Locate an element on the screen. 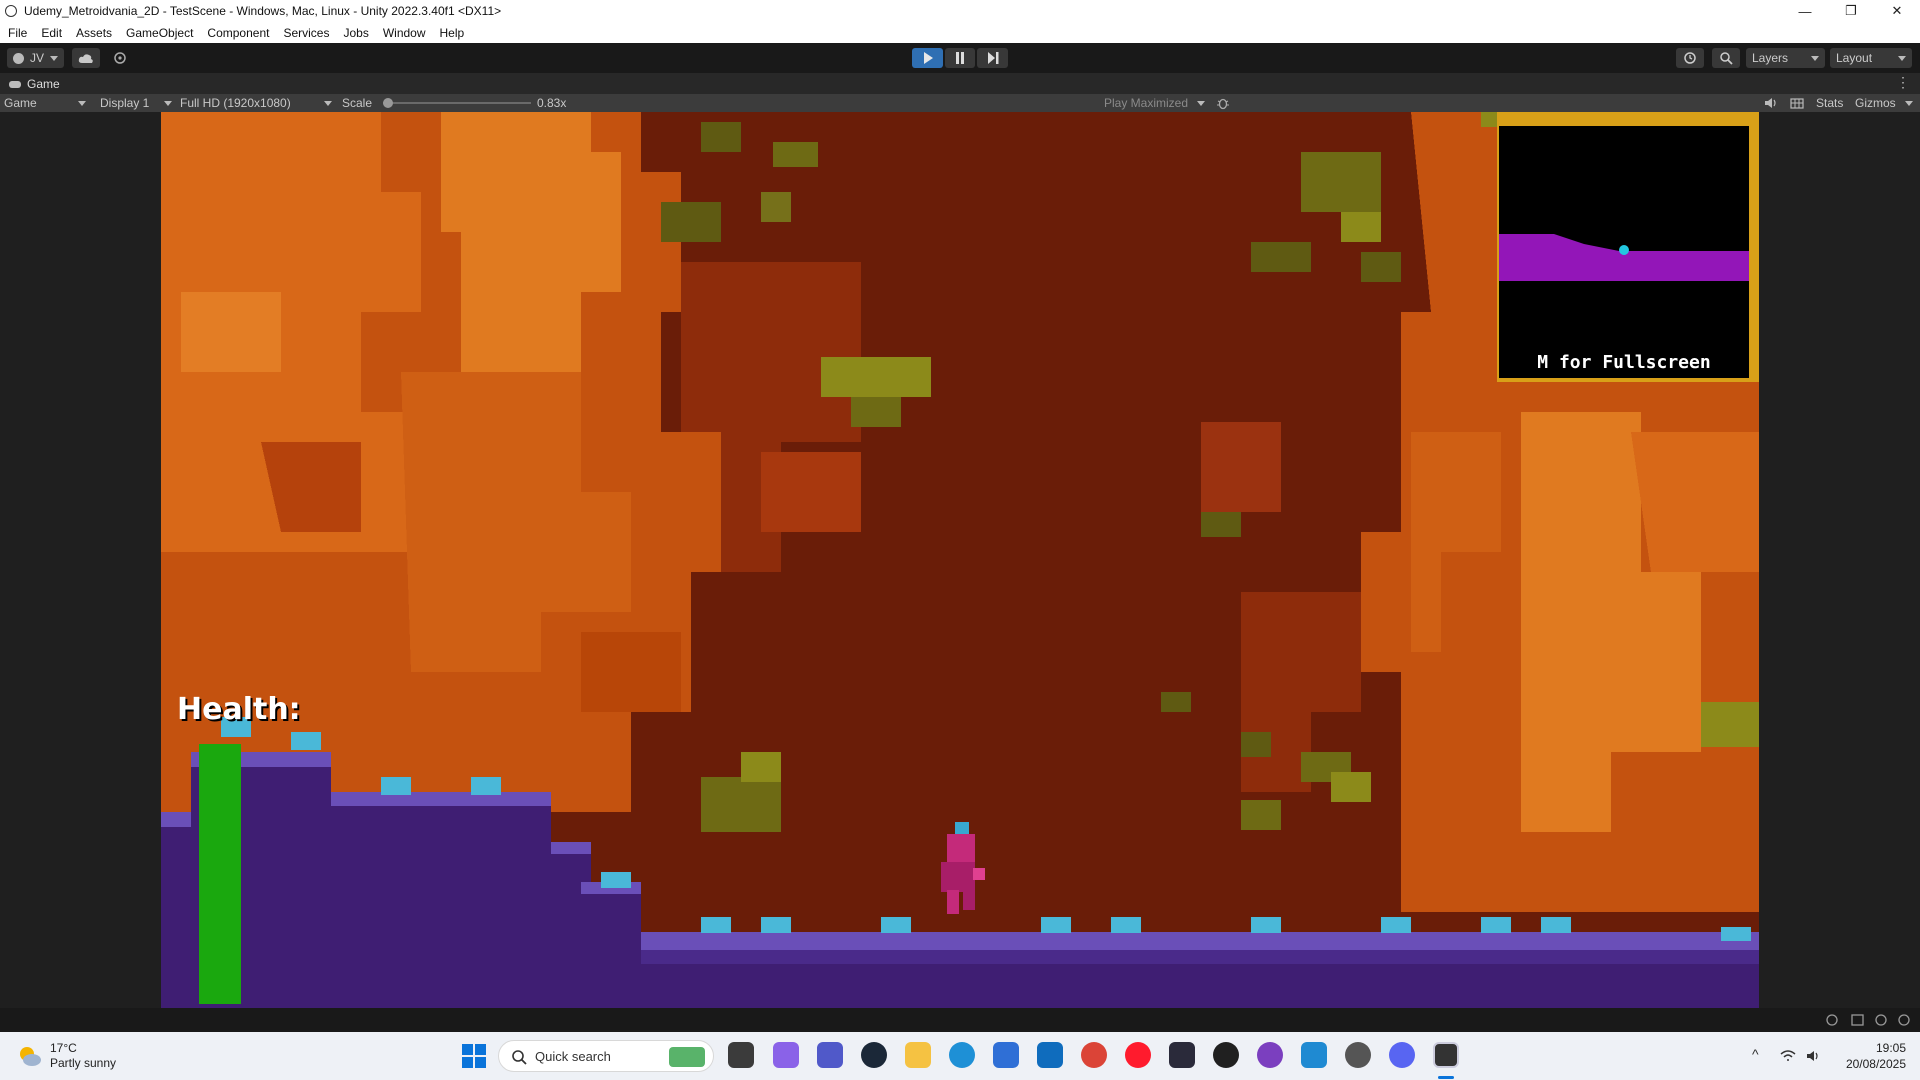 The image size is (1920, 1080). layout-dropdown: Layout is located at coordinates (1871, 58).